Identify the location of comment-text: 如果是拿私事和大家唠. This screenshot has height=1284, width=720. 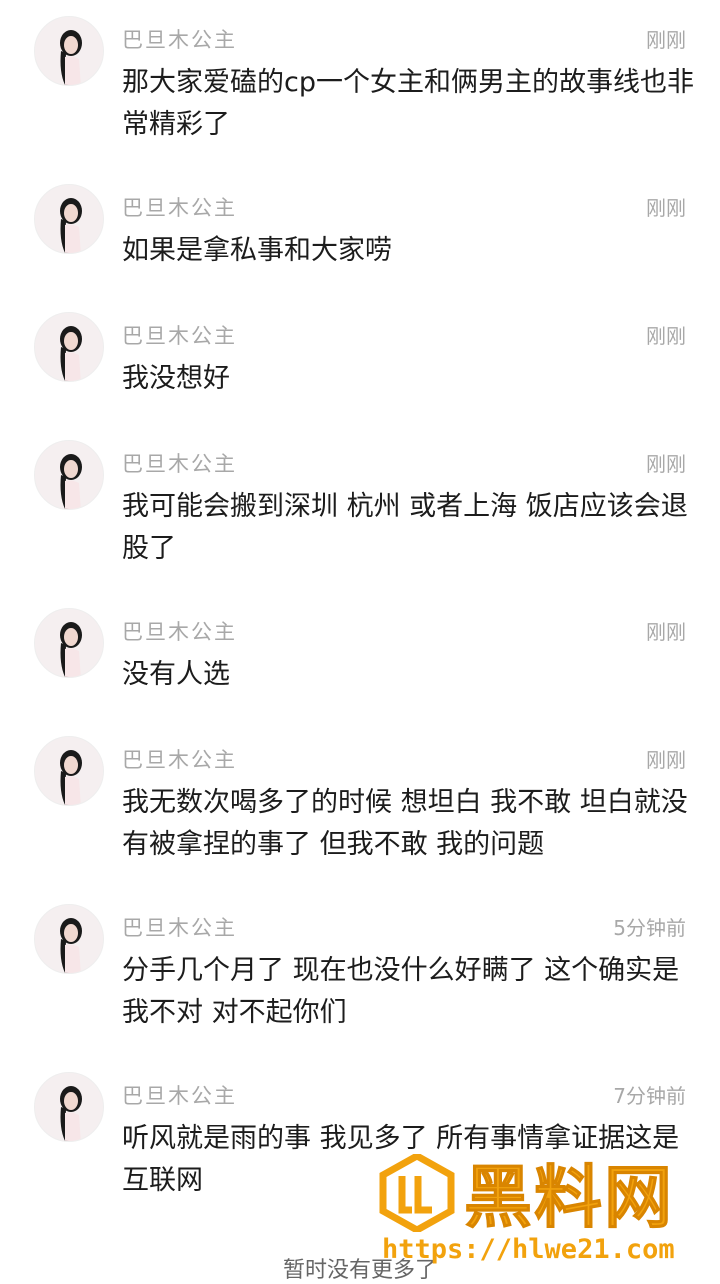
(257, 250).